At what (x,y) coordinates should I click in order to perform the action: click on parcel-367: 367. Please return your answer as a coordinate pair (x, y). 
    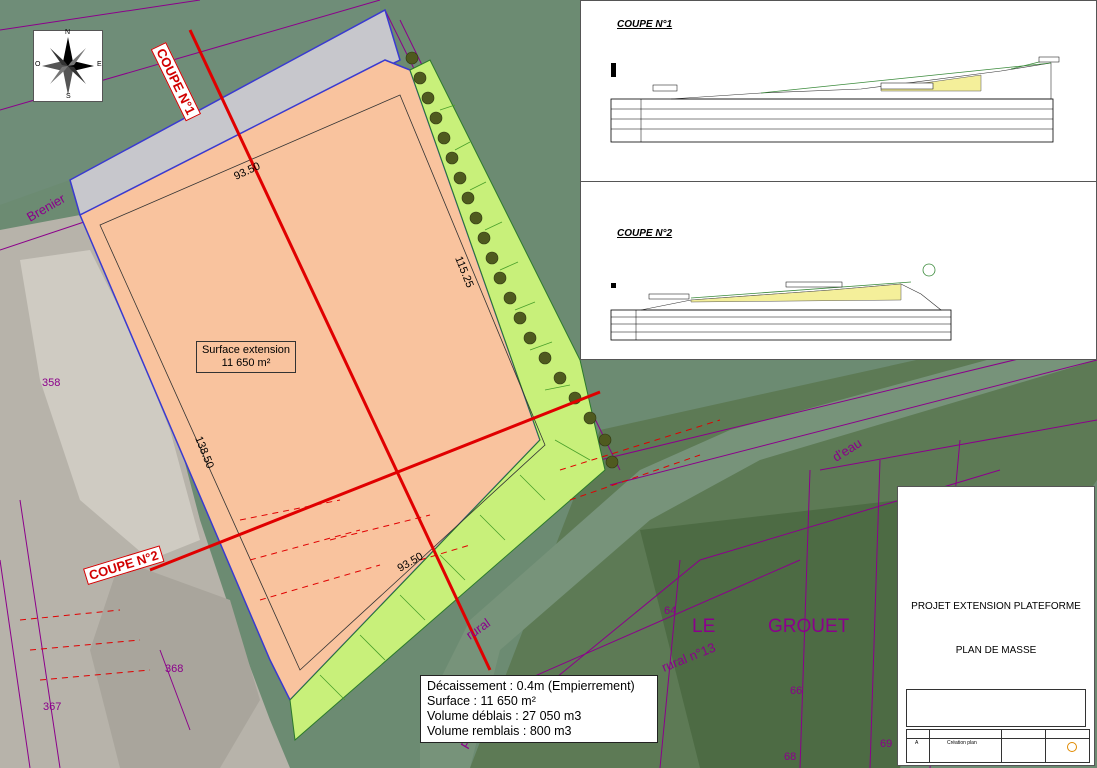
    Looking at the image, I should click on (52, 707).